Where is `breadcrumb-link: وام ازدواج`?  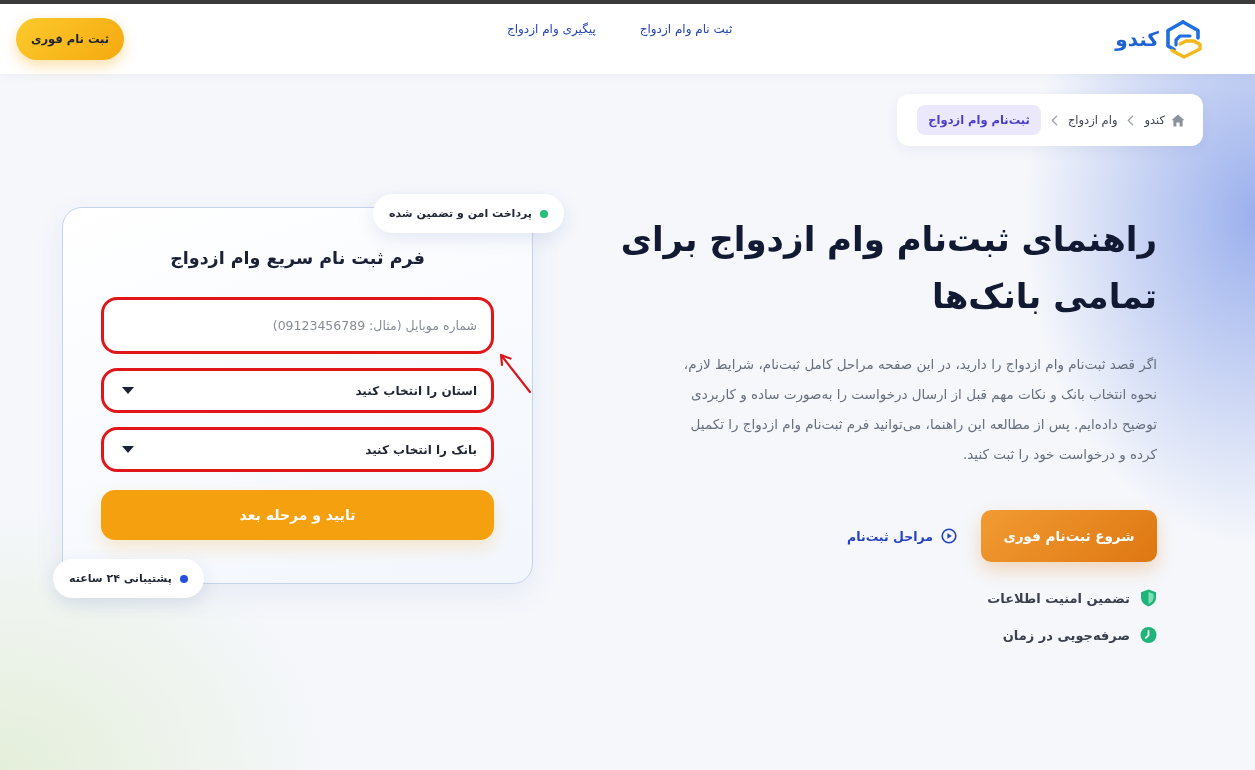 breadcrumb-link: وام ازدواج is located at coordinates (1092, 120).